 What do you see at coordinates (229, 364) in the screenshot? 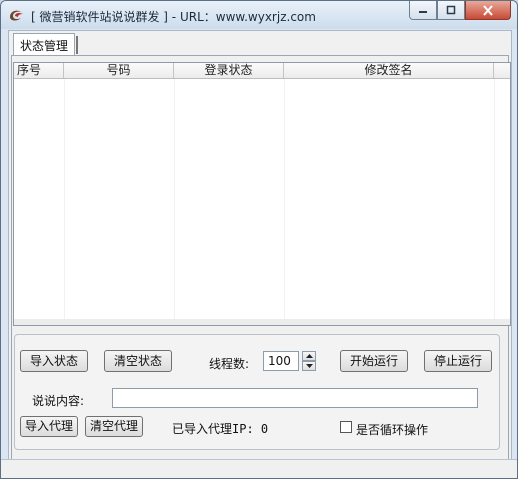
I see `thread-count-label: 线程数:` at bounding box center [229, 364].